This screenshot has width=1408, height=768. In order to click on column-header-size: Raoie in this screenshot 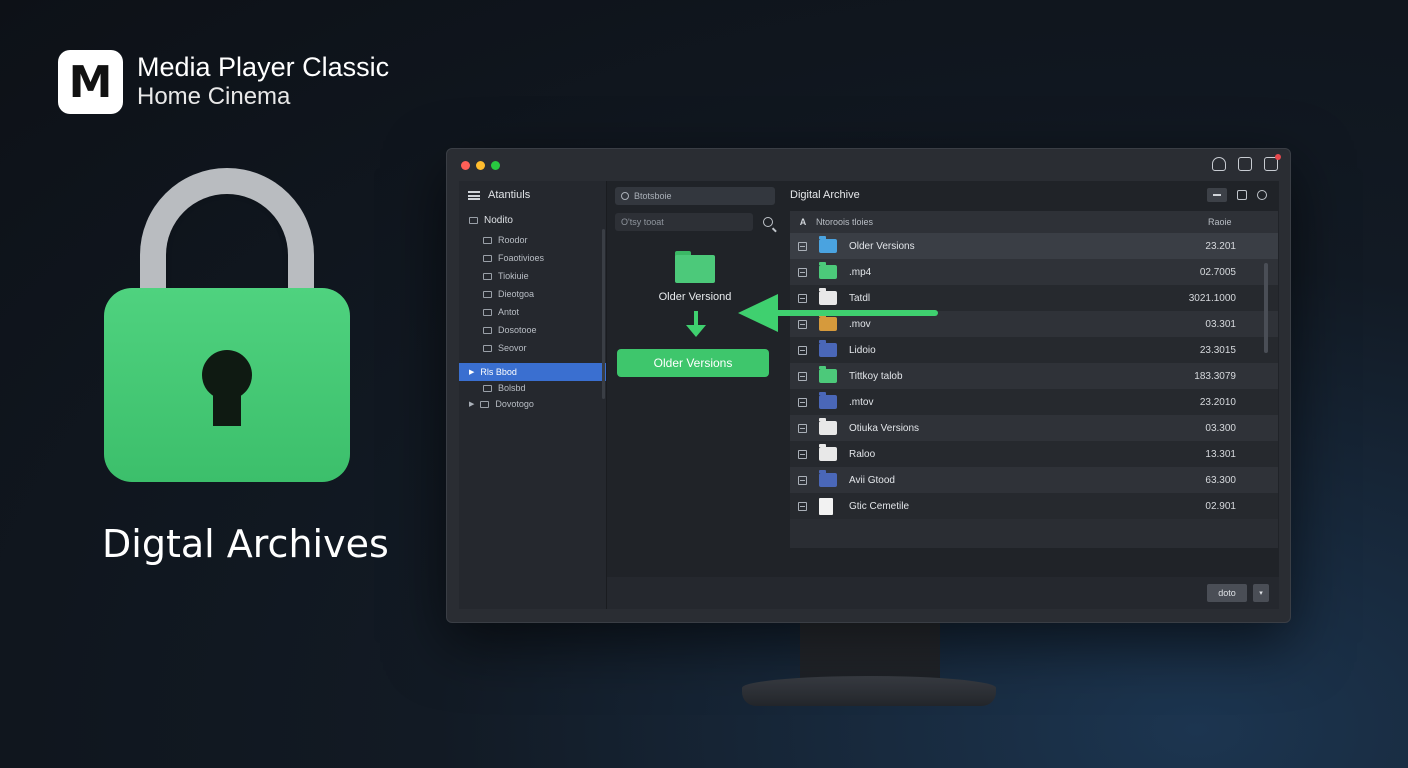, I will do `click(1243, 222)`.